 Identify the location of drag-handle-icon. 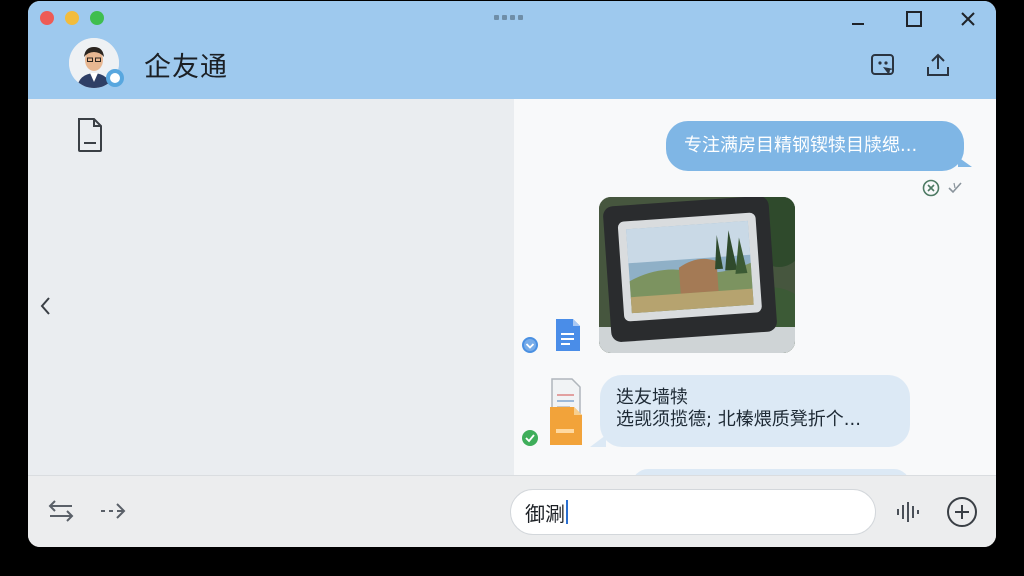
(508, 17).